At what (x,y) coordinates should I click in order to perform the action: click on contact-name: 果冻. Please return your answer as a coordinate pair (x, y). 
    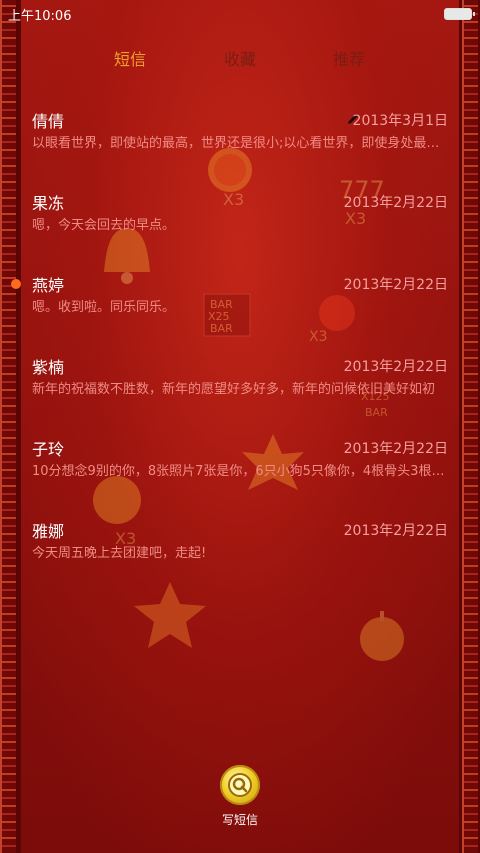
    Looking at the image, I should click on (48, 203).